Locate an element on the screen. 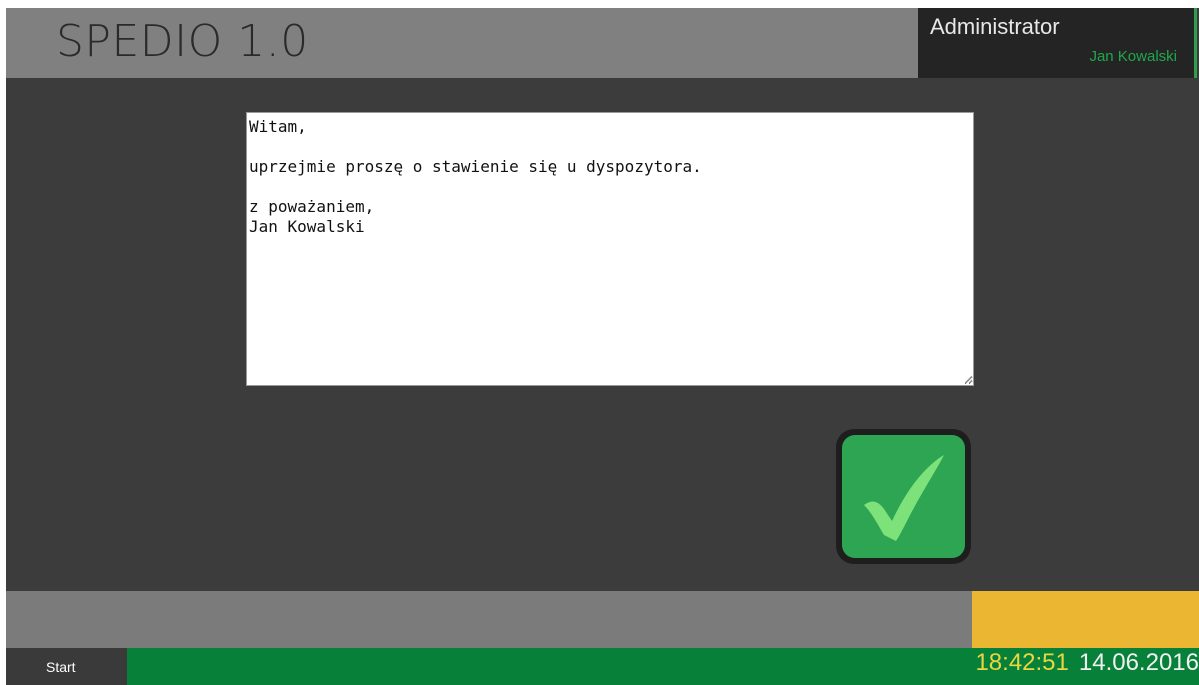 The image size is (1199, 685). confirm-button-face is located at coordinates (903, 496).